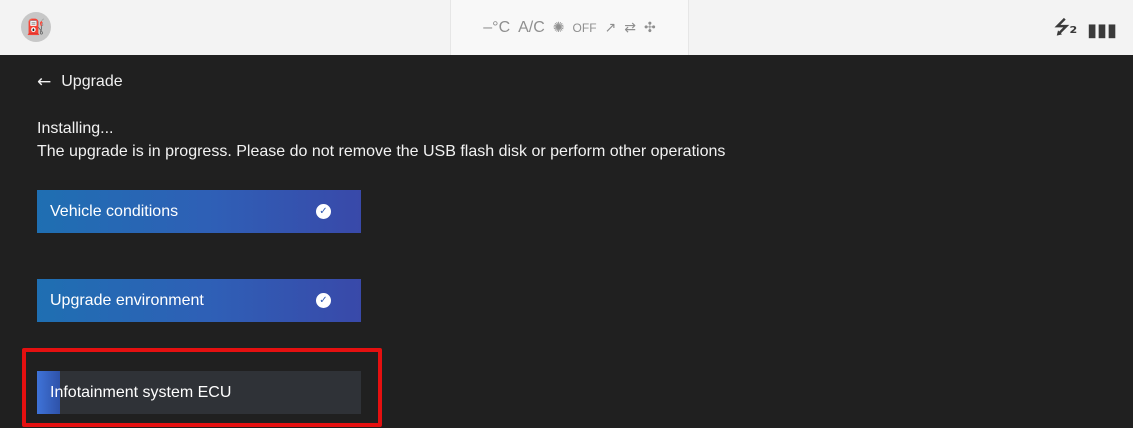  What do you see at coordinates (114, 211) in the screenshot?
I see `step-label: Vehicle conditions` at bounding box center [114, 211].